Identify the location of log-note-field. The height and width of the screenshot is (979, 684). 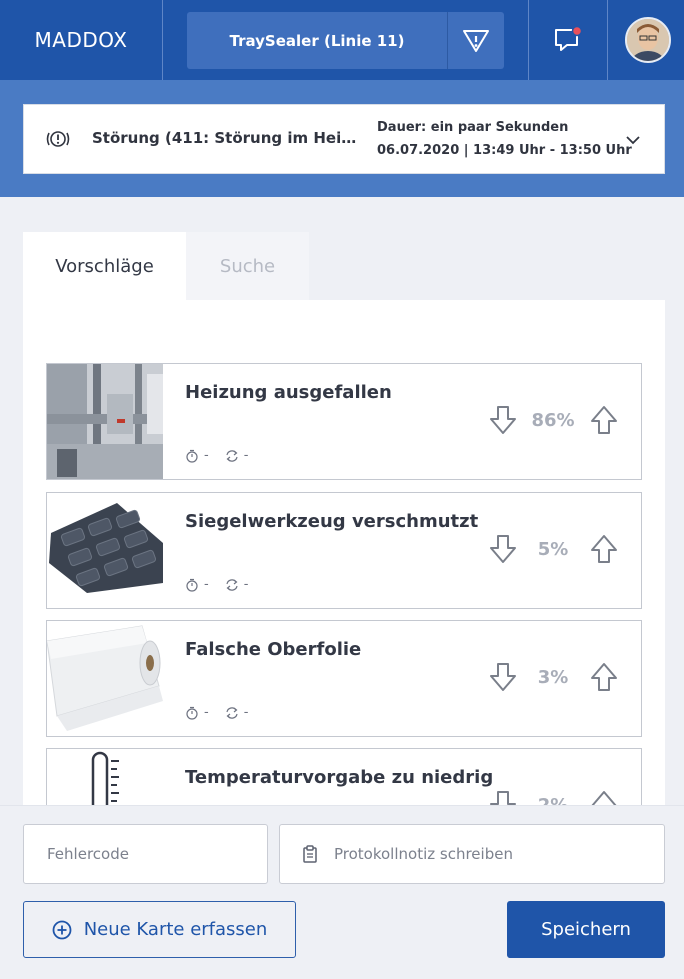
(472, 854).